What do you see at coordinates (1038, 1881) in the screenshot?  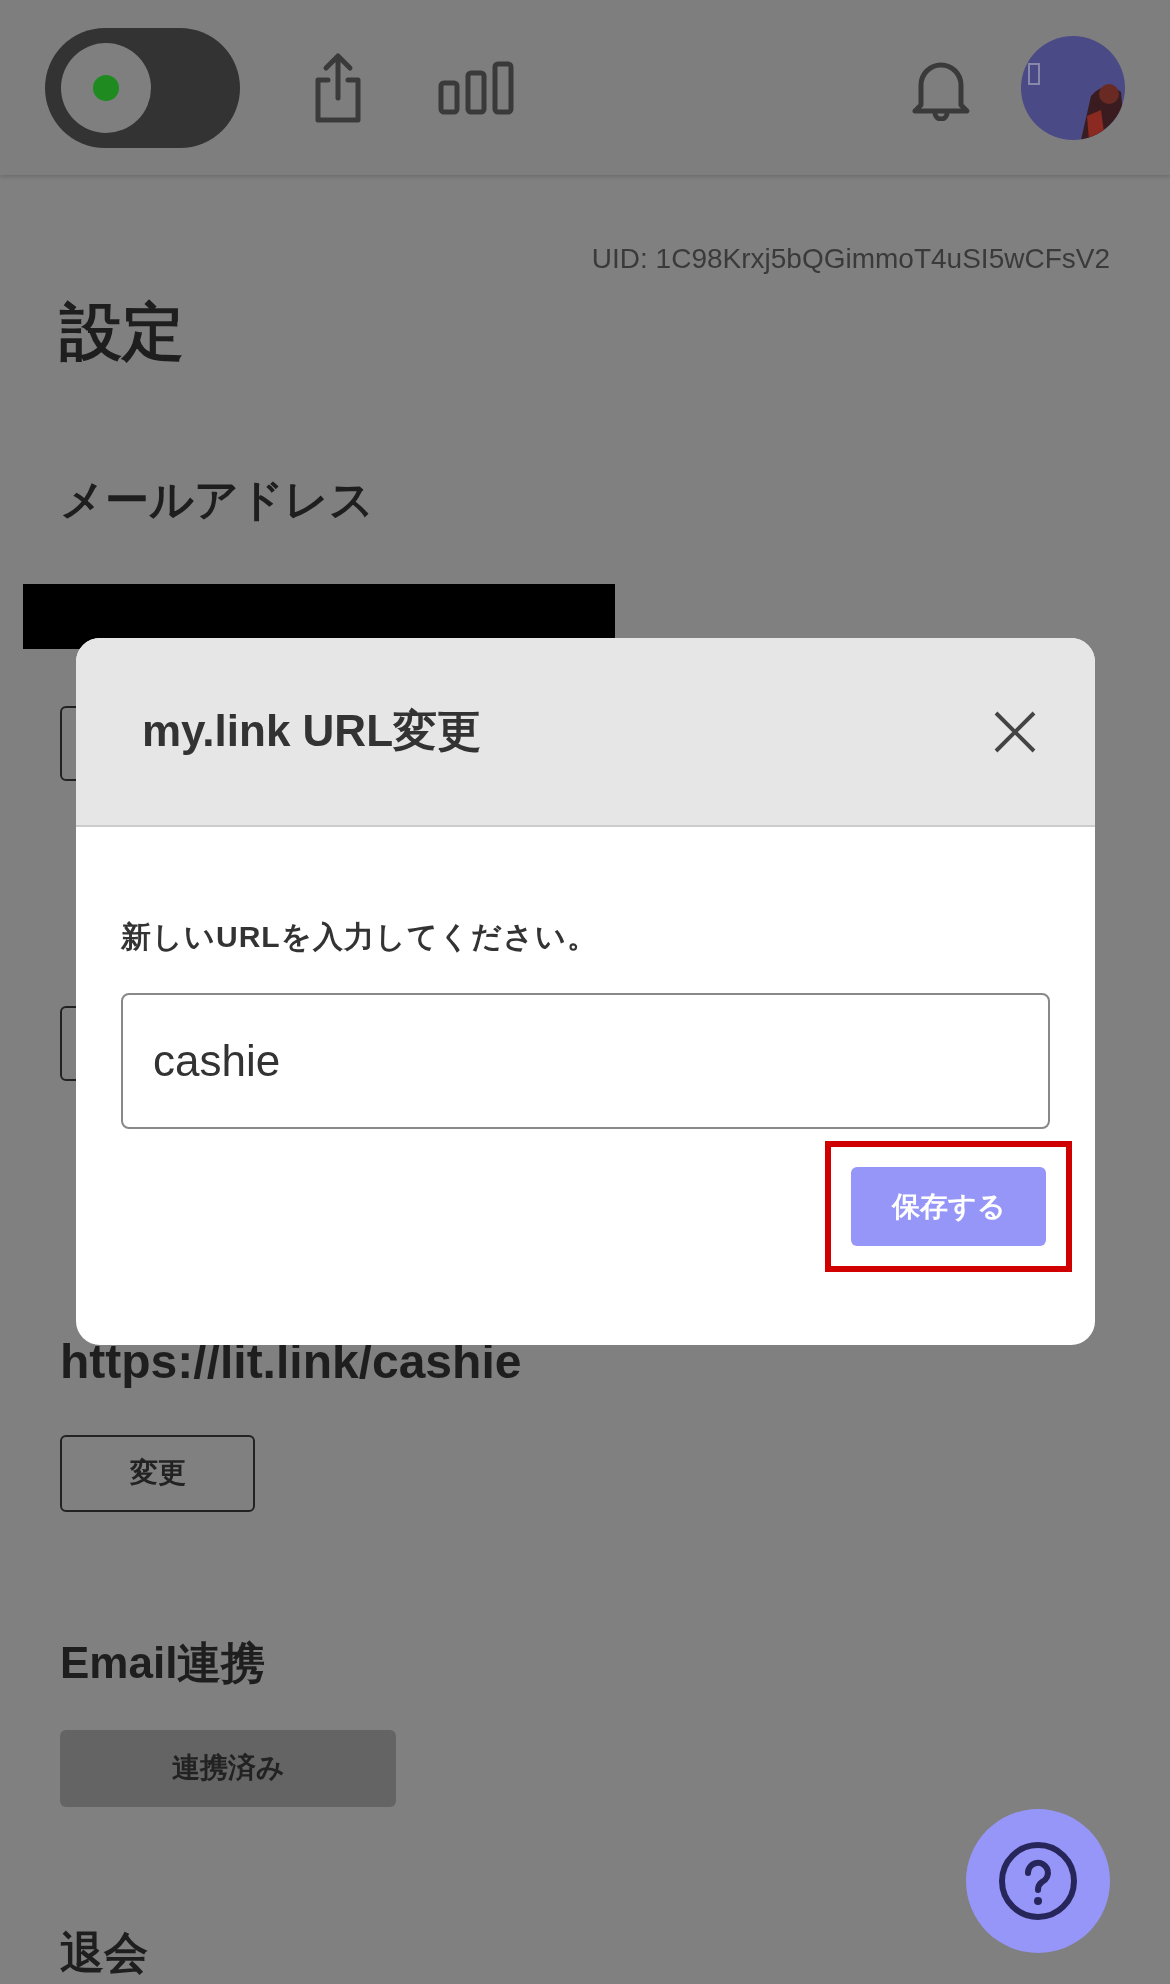 I see `help-icon` at bounding box center [1038, 1881].